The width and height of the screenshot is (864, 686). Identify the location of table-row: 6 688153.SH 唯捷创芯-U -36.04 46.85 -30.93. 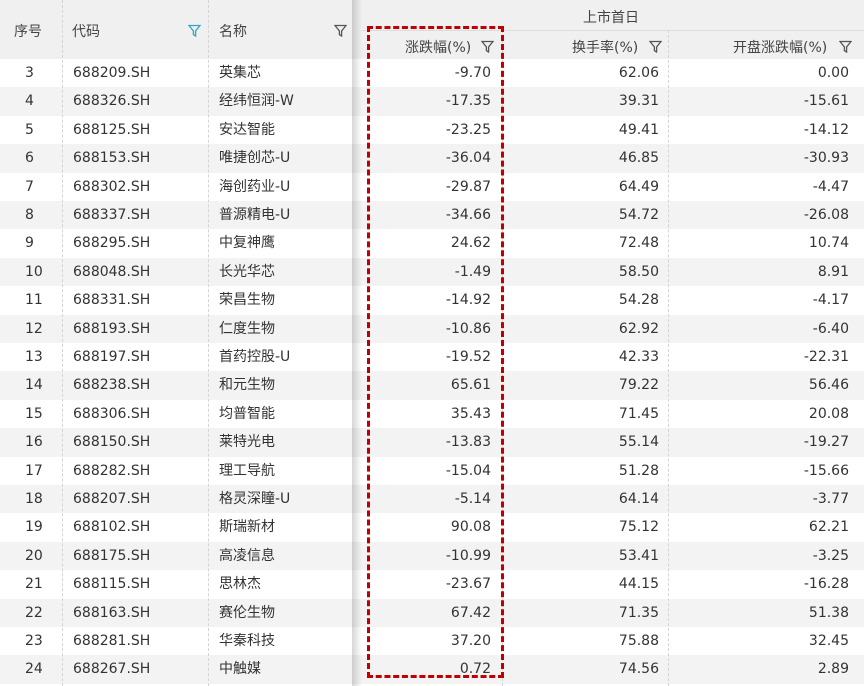
(432, 158).